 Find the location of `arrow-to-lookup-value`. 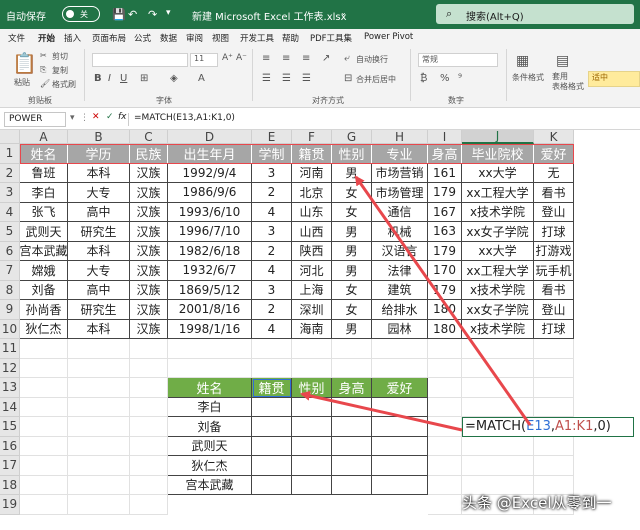

arrow-to-lookup-value is located at coordinates (381, 411).